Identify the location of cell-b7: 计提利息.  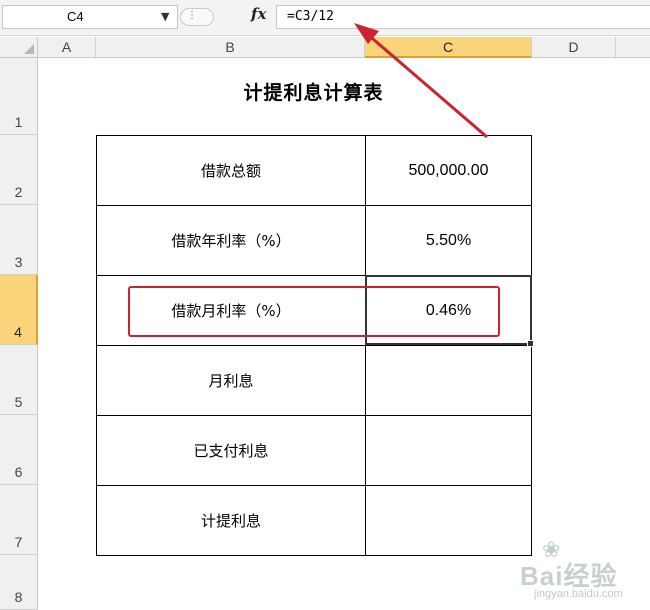
(231, 520).